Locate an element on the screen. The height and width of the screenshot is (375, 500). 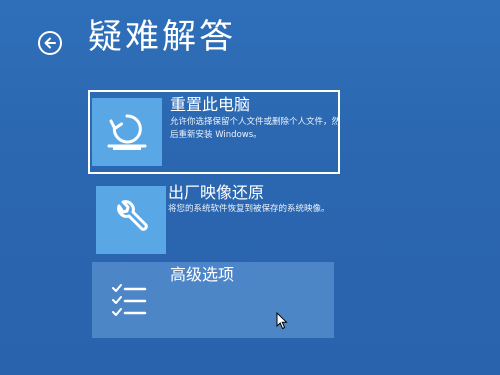
reset-pc-option: 重置此电脑 允许你选择保留个人文件或删除个人文件，然后重新安装 Windows。 is located at coordinates (214, 132).